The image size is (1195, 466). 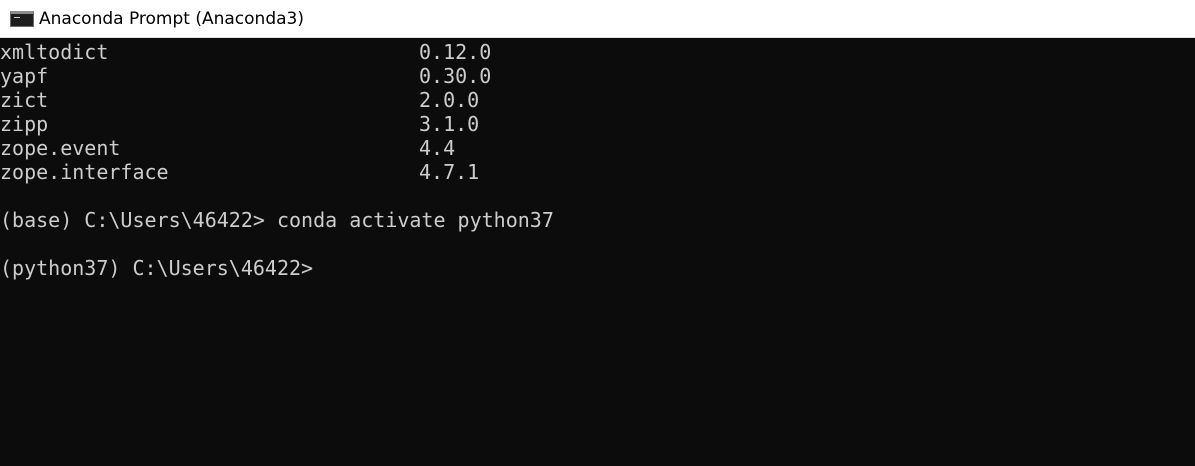 I want to click on title-bar: Anaconda Prompt (Anaconda3), so click(x=597, y=19).